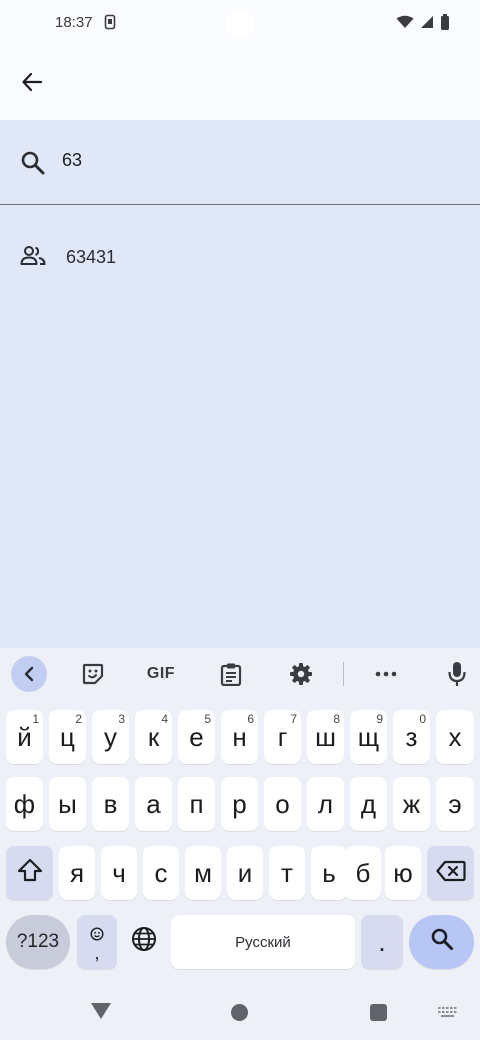  I want to click on search-action-key, so click(441, 942).